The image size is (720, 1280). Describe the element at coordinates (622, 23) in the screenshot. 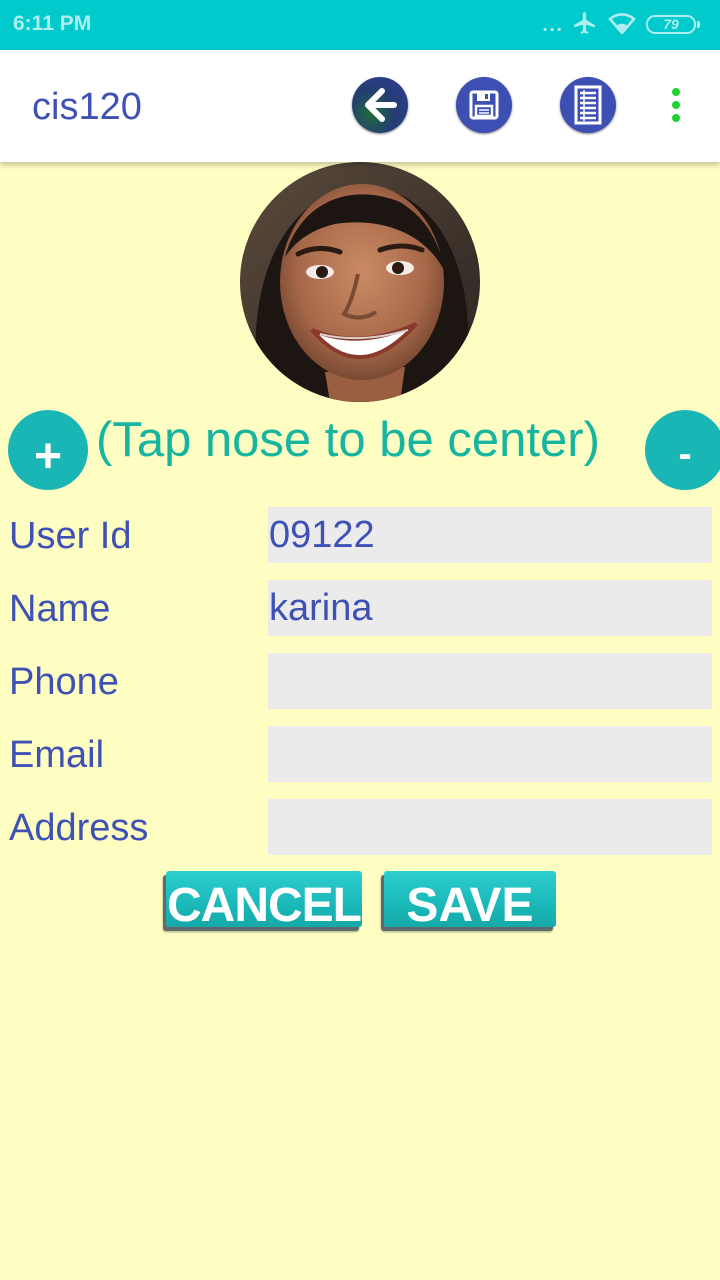

I see `wifi-icon` at that location.